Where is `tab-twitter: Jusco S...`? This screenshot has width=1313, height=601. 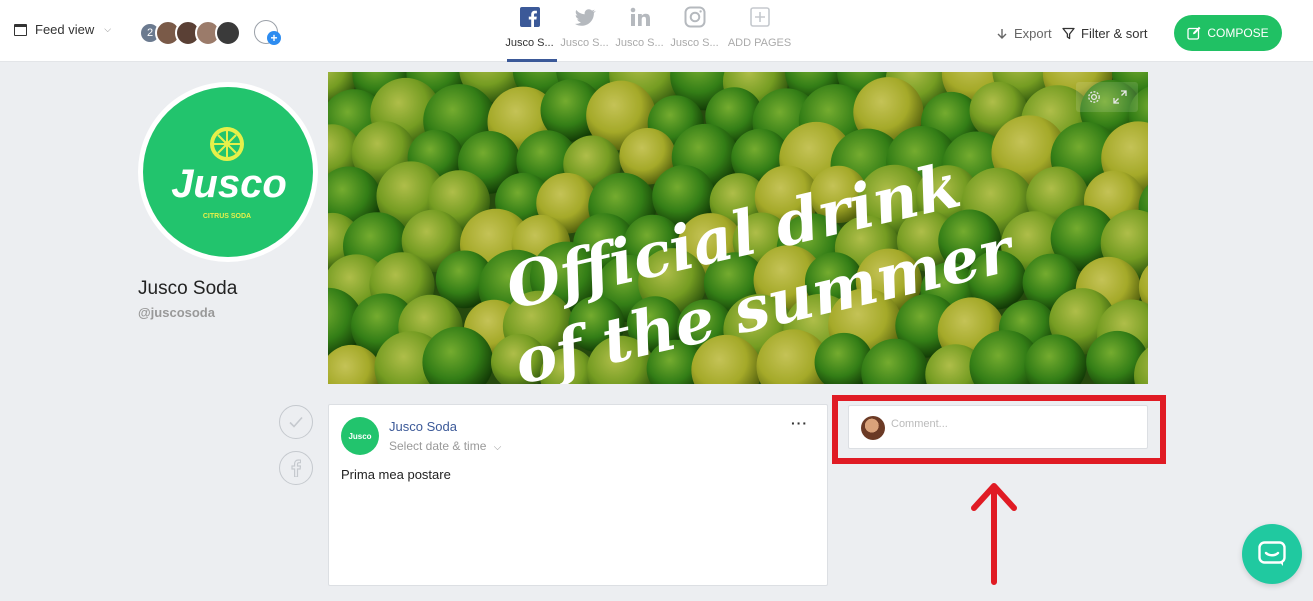
tab-twitter: Jusco S... is located at coordinates (584, 31).